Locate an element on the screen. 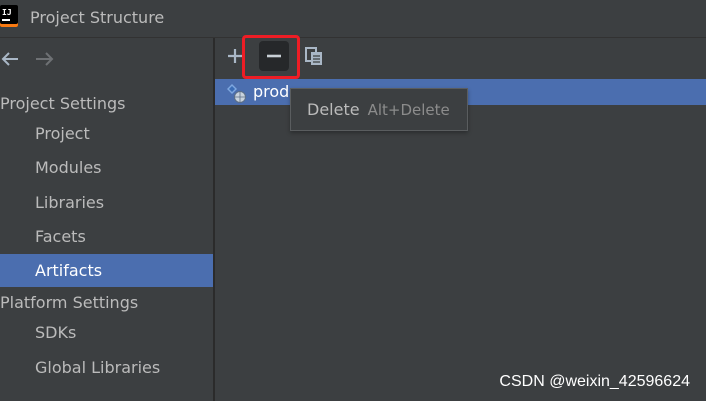  artifacts-toolbar is located at coordinates (460, 57).